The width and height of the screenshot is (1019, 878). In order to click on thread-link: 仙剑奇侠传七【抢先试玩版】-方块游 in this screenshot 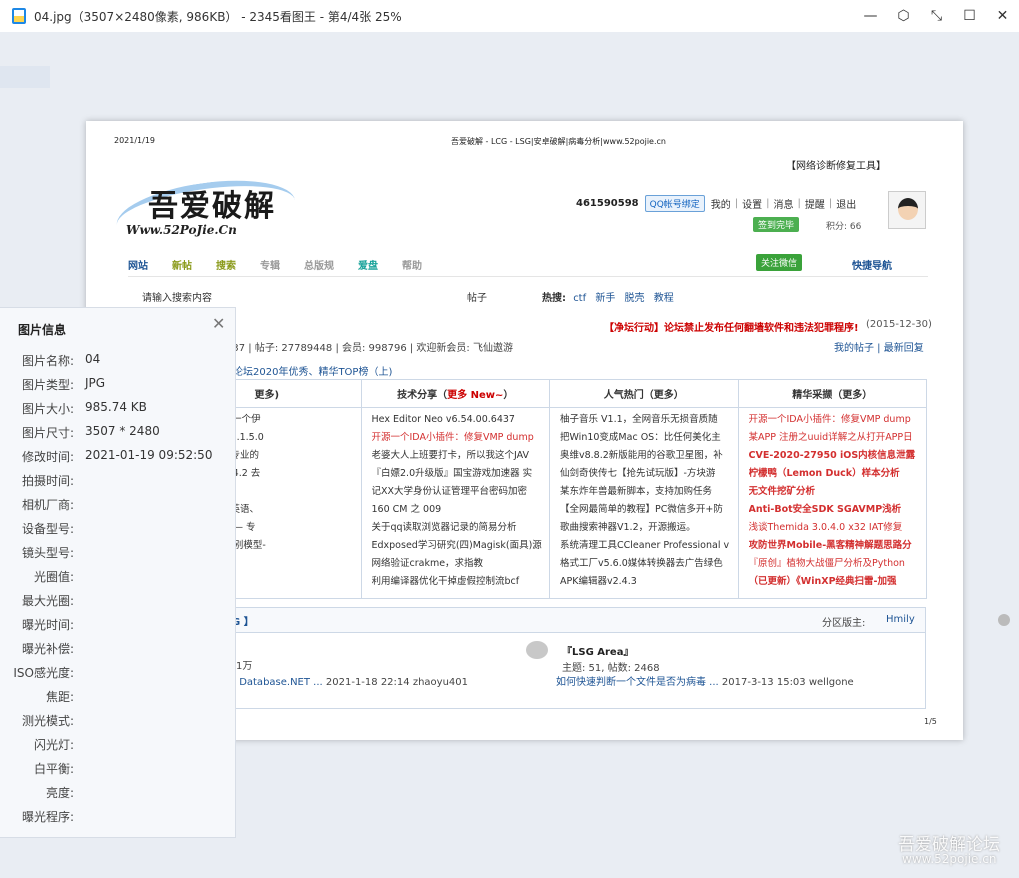, I will do `click(638, 473)`.